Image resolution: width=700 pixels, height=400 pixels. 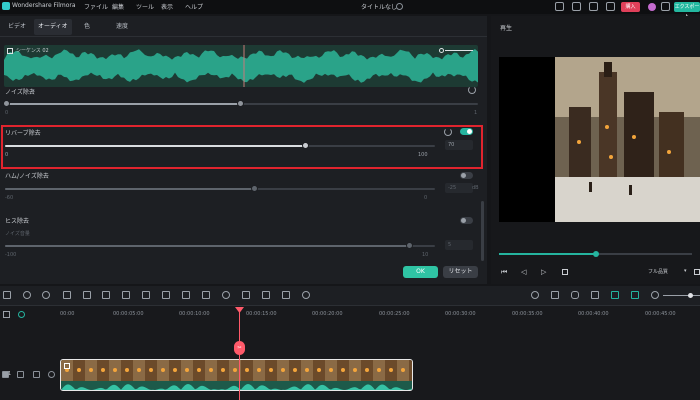 I want to click on speed-icon, so click(x=226, y=295).